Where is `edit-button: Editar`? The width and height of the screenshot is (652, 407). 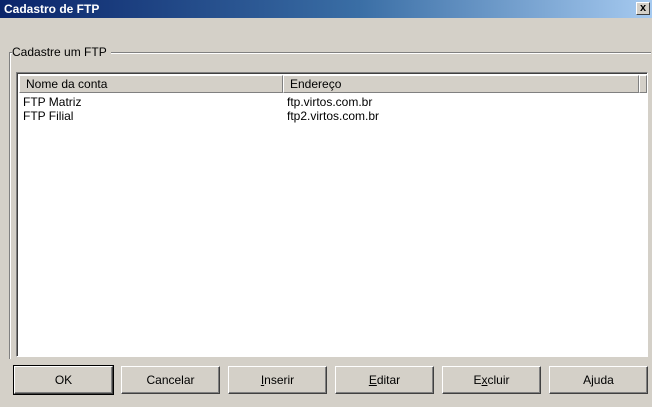 edit-button: Editar is located at coordinates (384, 380).